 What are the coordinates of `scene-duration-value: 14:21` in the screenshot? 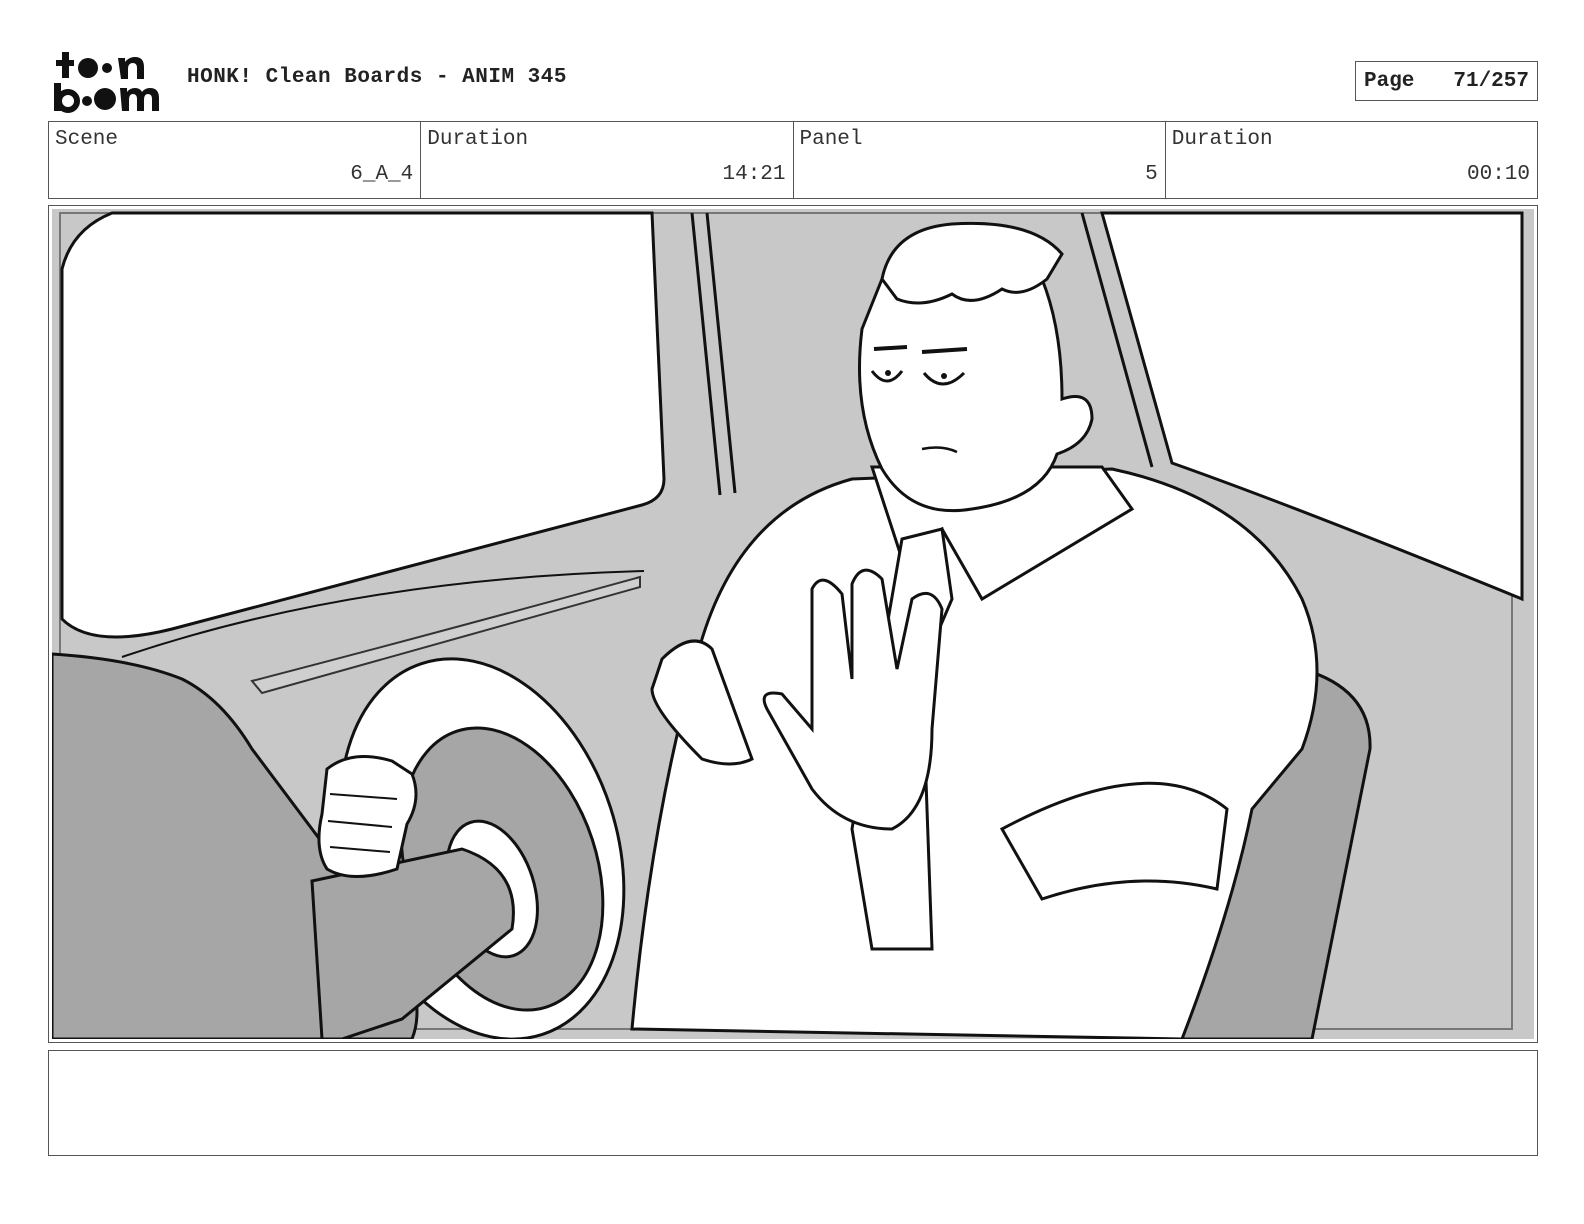 It's located at (754, 174).